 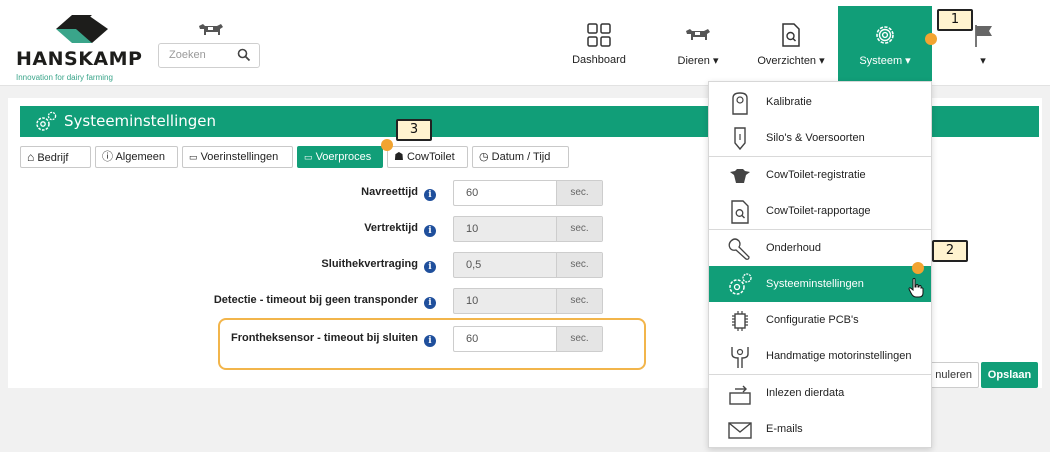 What do you see at coordinates (955, 20) in the screenshot?
I see `callout-badge-1: 1` at bounding box center [955, 20].